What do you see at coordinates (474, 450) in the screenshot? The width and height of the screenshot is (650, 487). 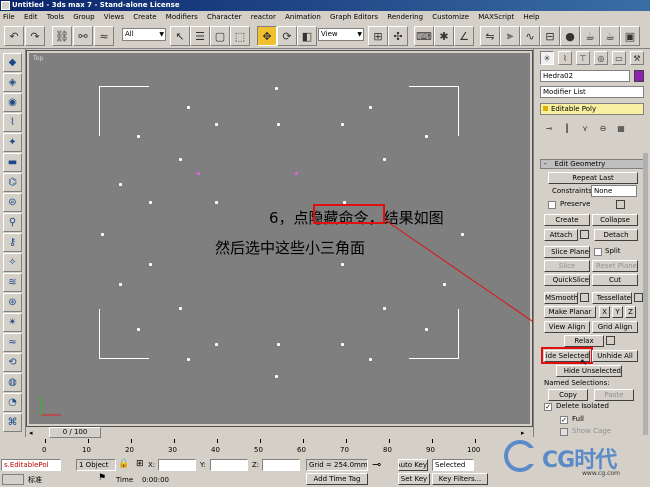 I see `tick-label: 100` at bounding box center [474, 450].